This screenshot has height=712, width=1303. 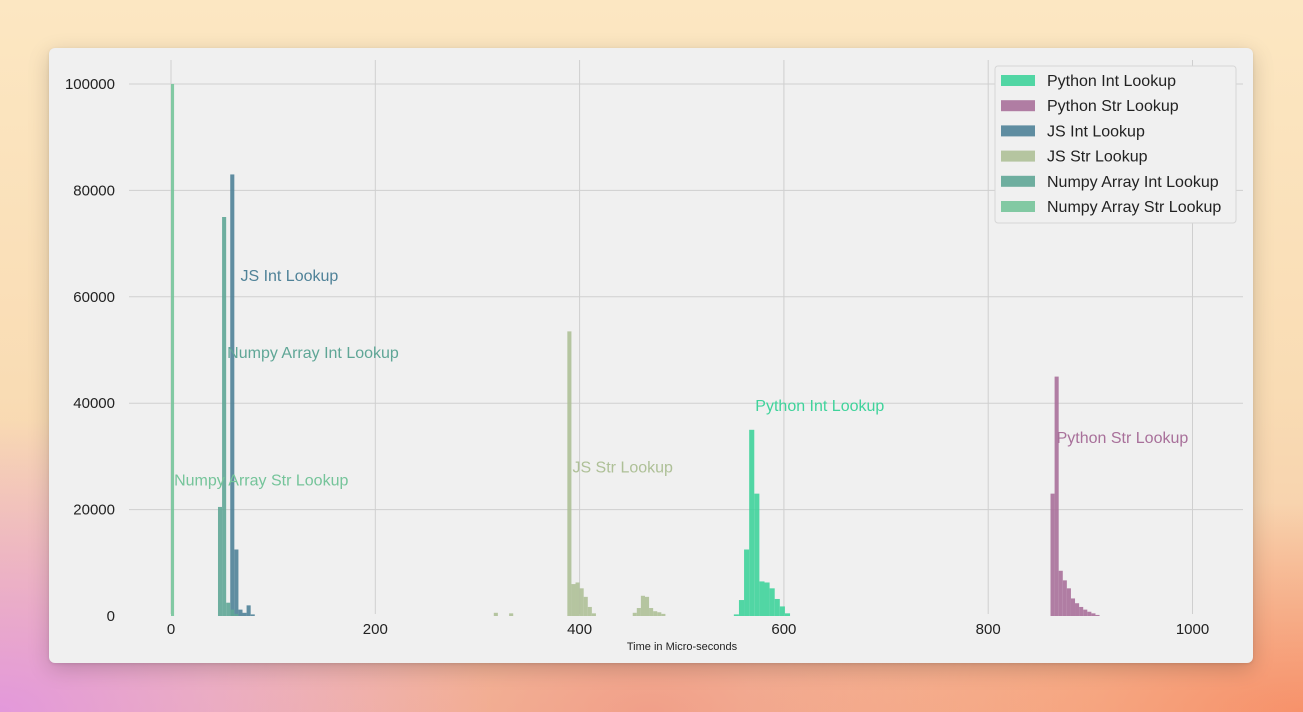 What do you see at coordinates (688, 629) in the screenshot?
I see `x-tick-labels: 0 200 400 600 800 1000` at bounding box center [688, 629].